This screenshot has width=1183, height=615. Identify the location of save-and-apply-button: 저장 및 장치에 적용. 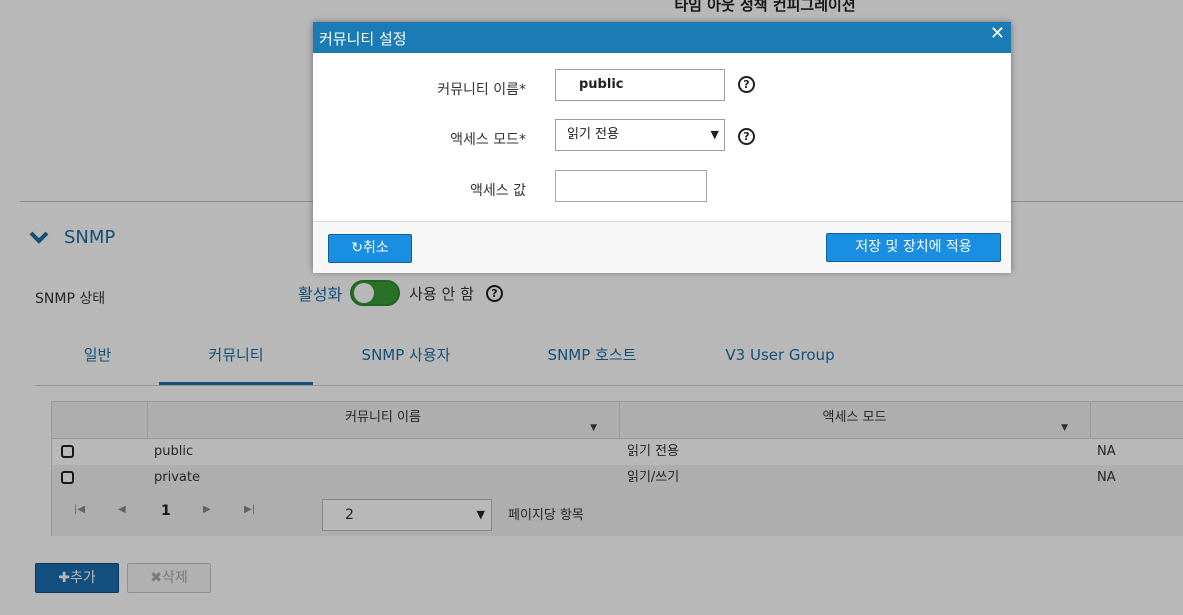
(913, 247).